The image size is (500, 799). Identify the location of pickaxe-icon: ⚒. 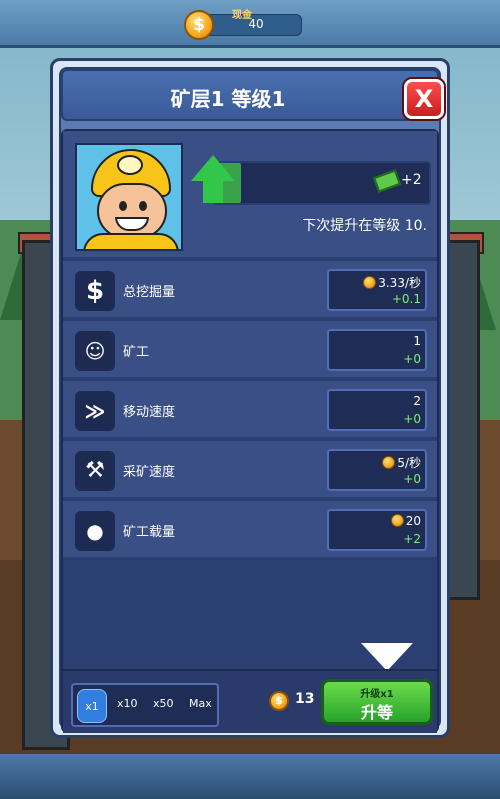
(95, 471).